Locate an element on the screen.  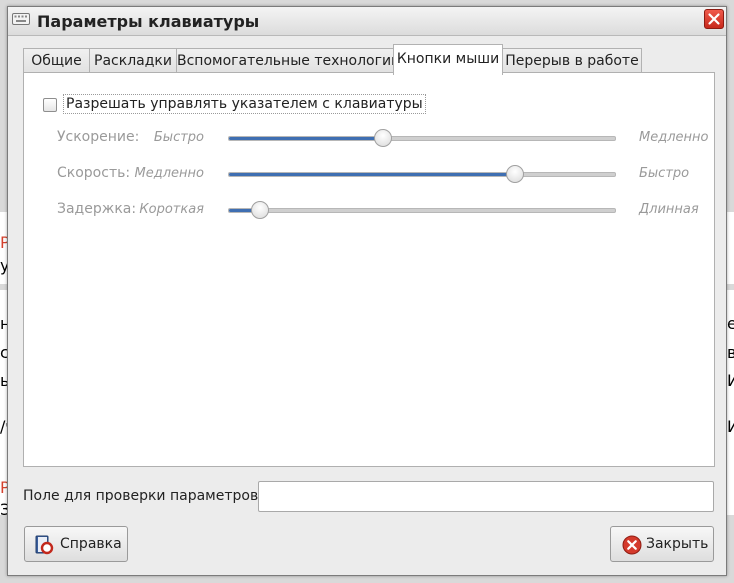
background-text: в is located at coordinates (730, 352).